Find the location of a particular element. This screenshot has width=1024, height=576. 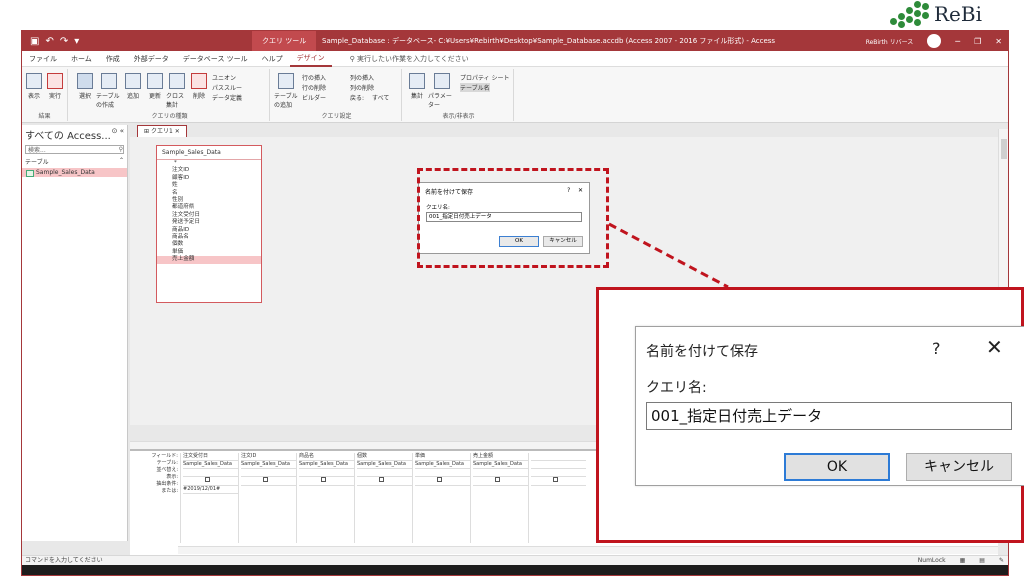

query-name-input: 001_指定日付売上データ is located at coordinates (829, 416).